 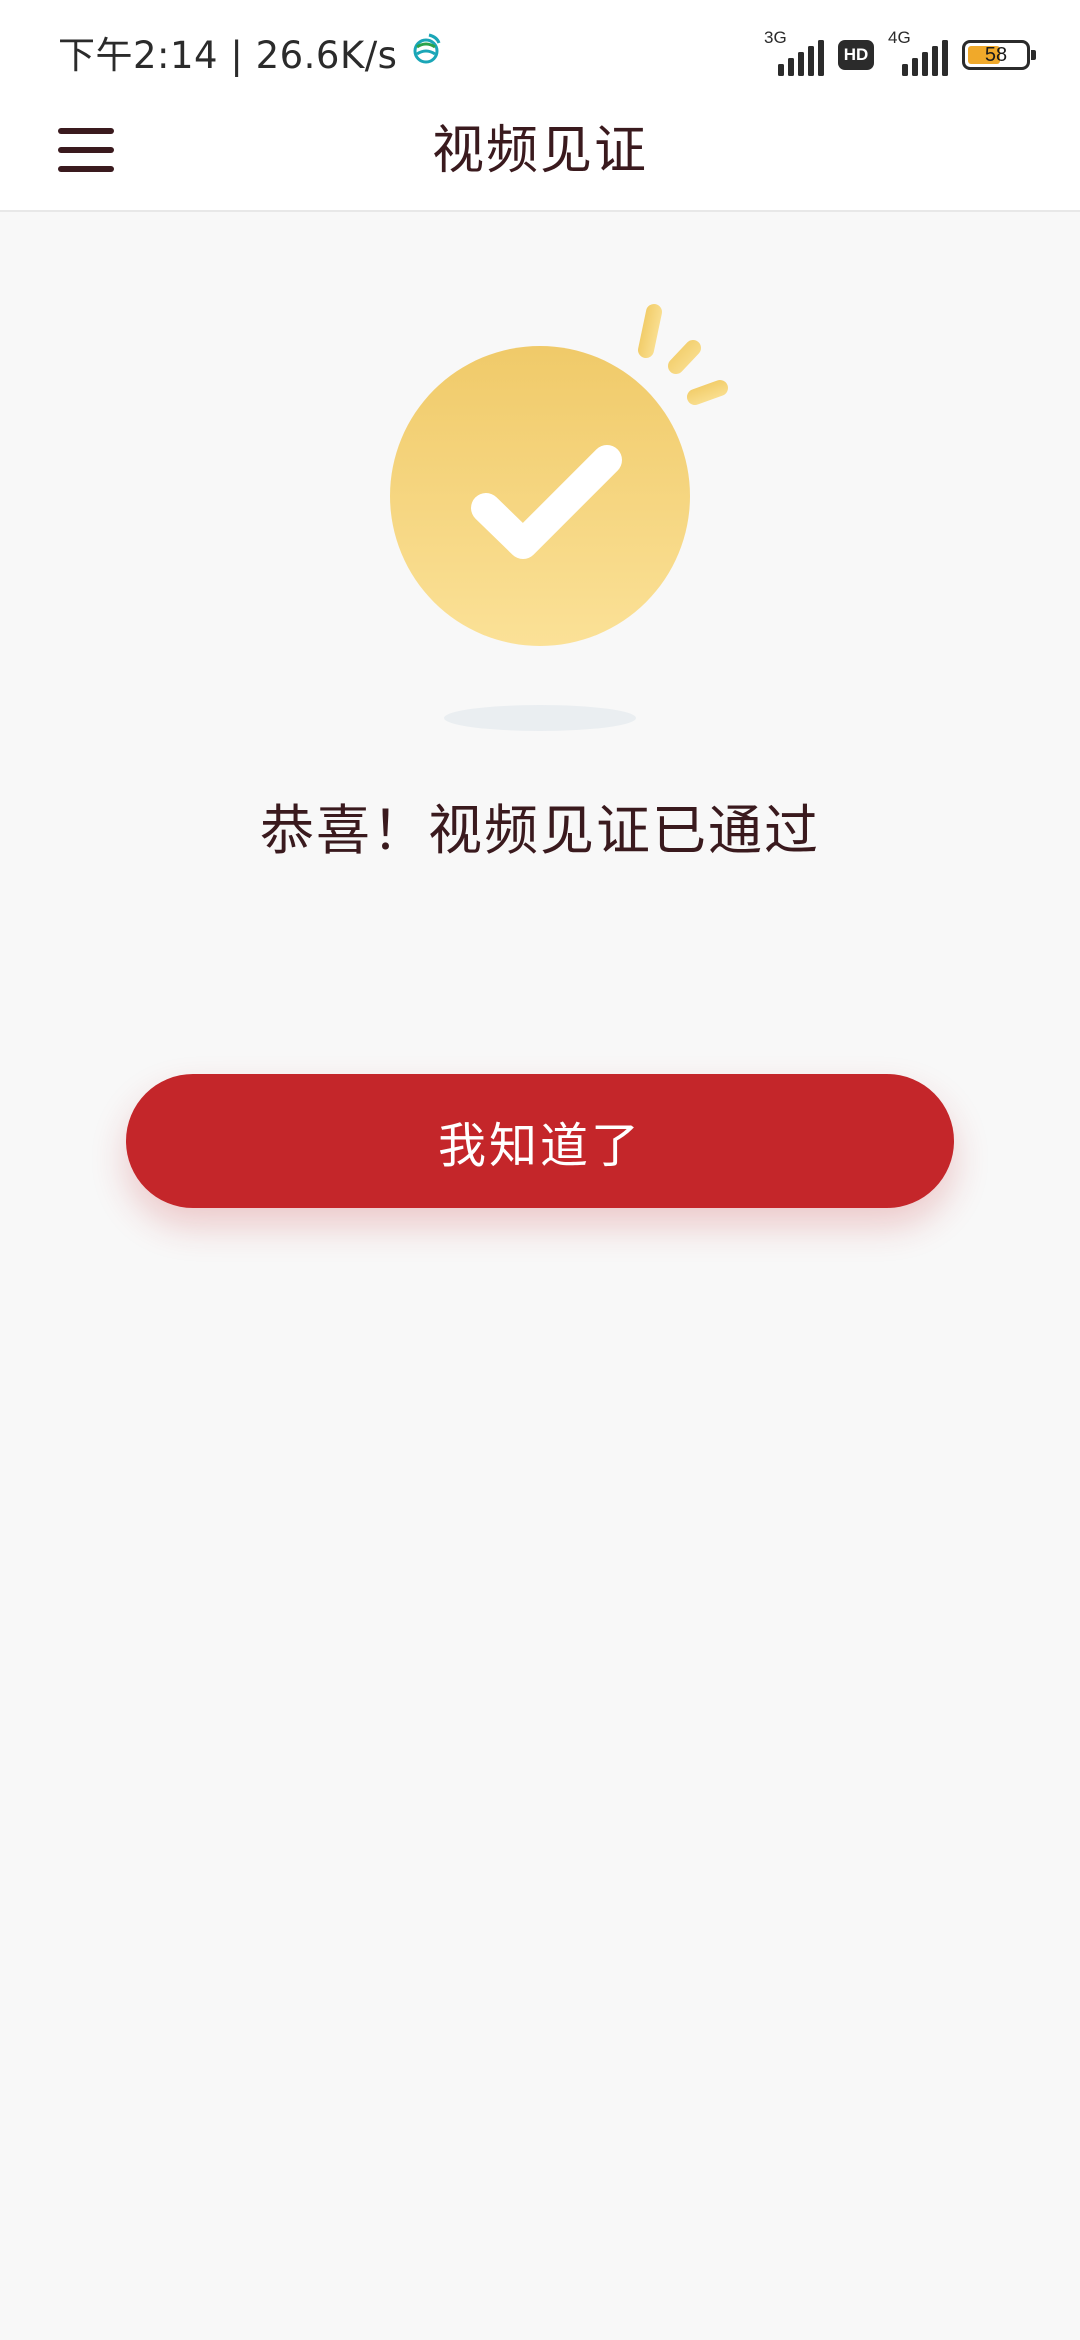 What do you see at coordinates (918, 52) in the screenshot?
I see `signal-4g: 4G` at bounding box center [918, 52].